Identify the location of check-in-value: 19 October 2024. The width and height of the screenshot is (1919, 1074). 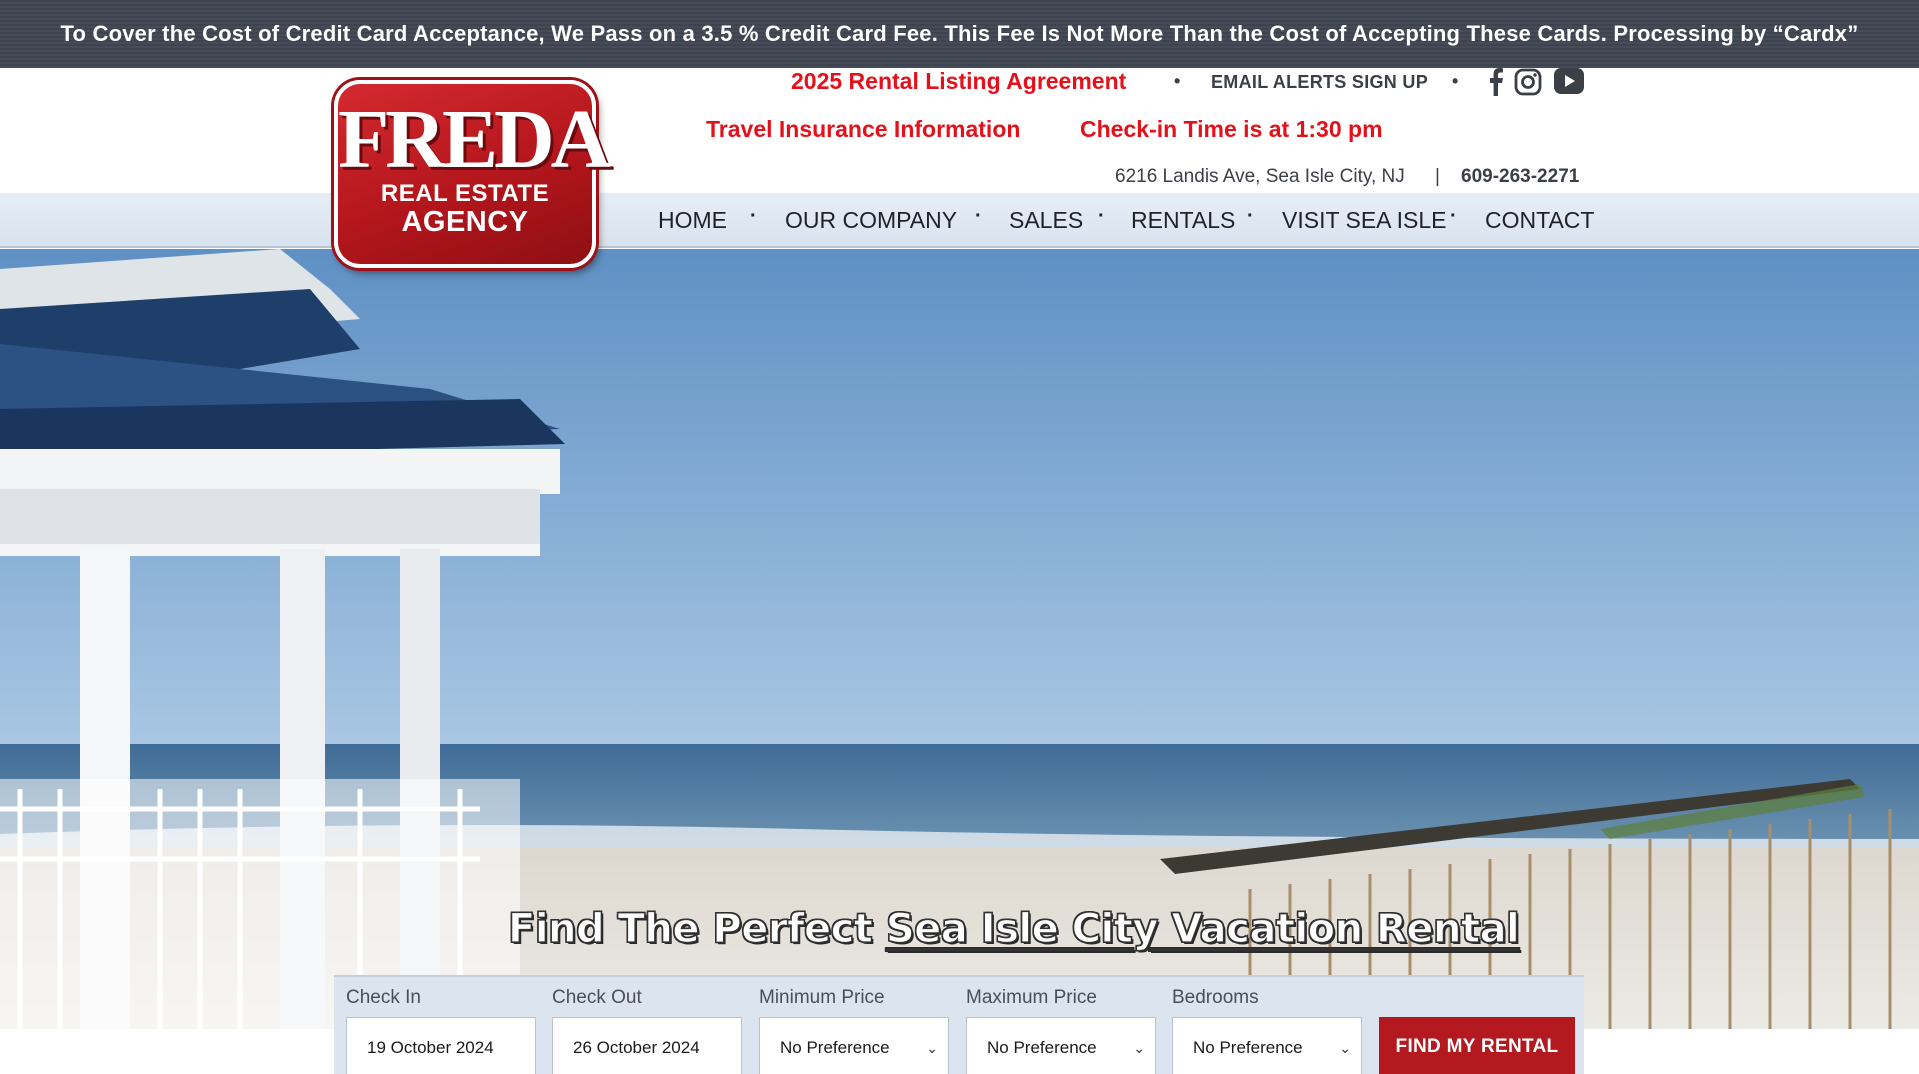
(430, 1047).